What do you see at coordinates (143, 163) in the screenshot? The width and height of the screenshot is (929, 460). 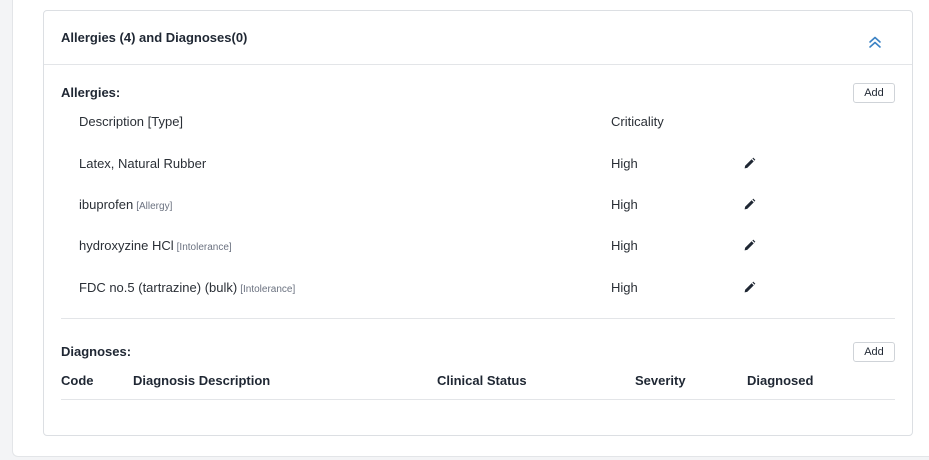 I see `allergy-description: Latex, Natural Rubber` at bounding box center [143, 163].